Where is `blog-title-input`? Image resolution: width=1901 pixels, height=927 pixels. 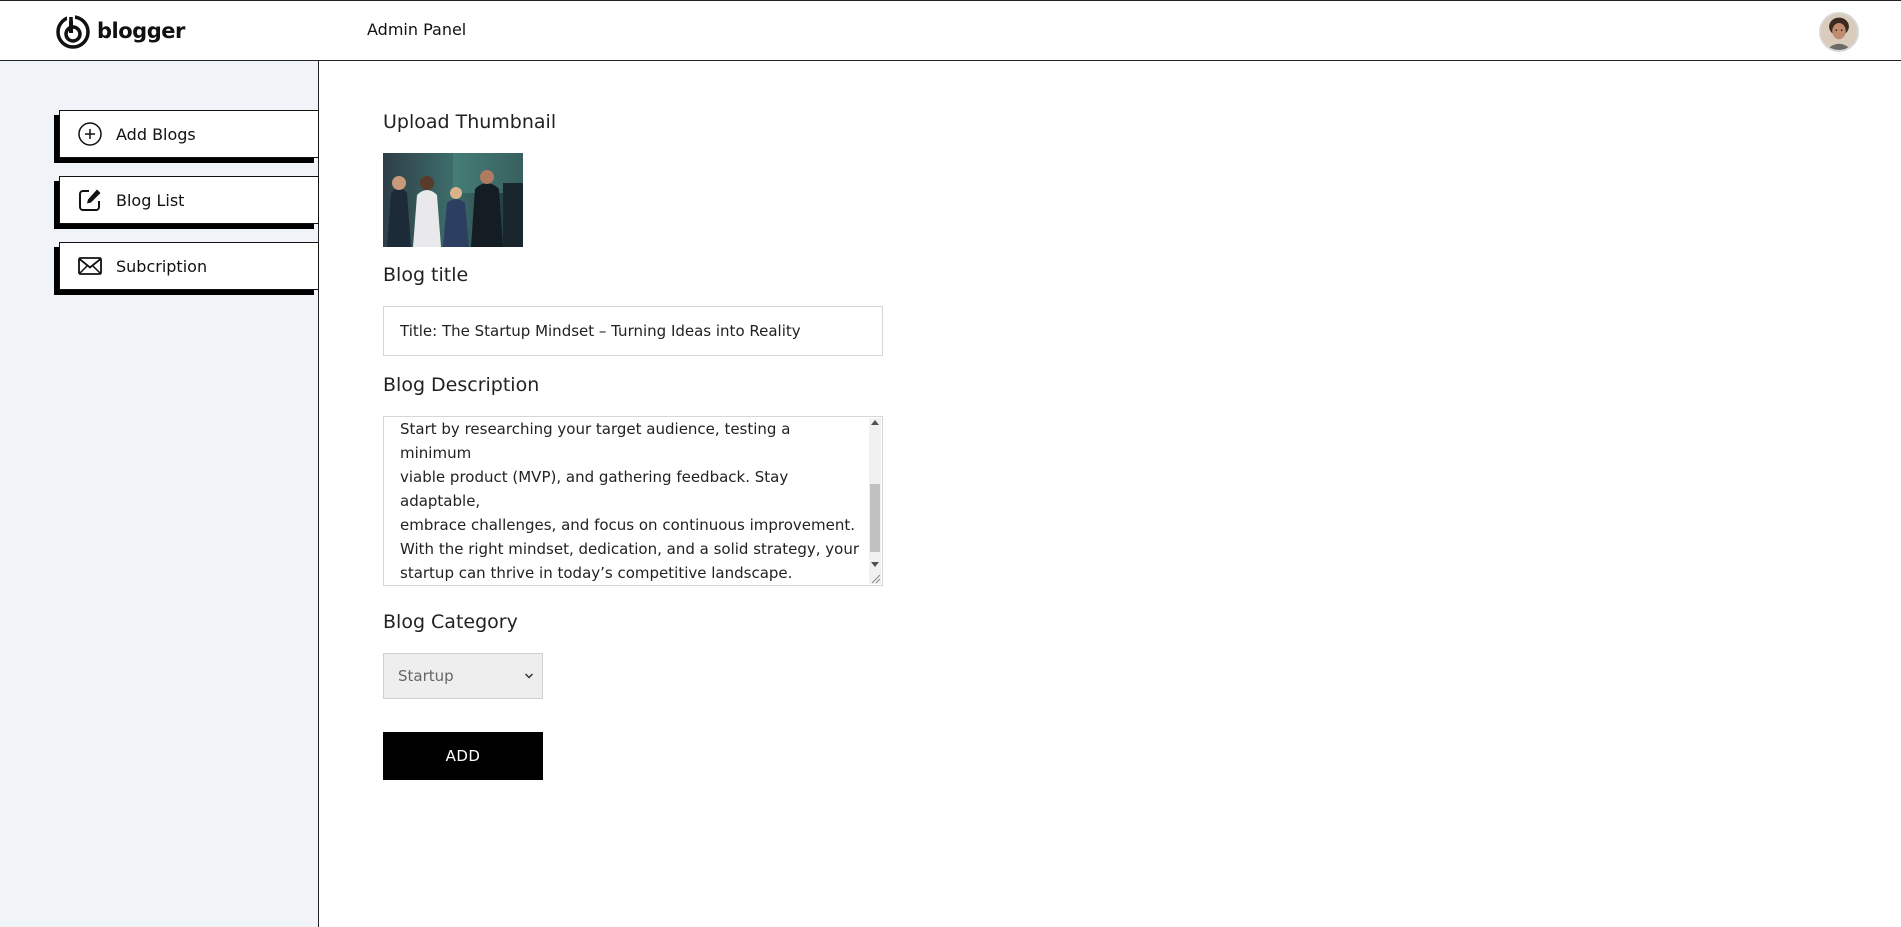 blog-title-input is located at coordinates (633, 331).